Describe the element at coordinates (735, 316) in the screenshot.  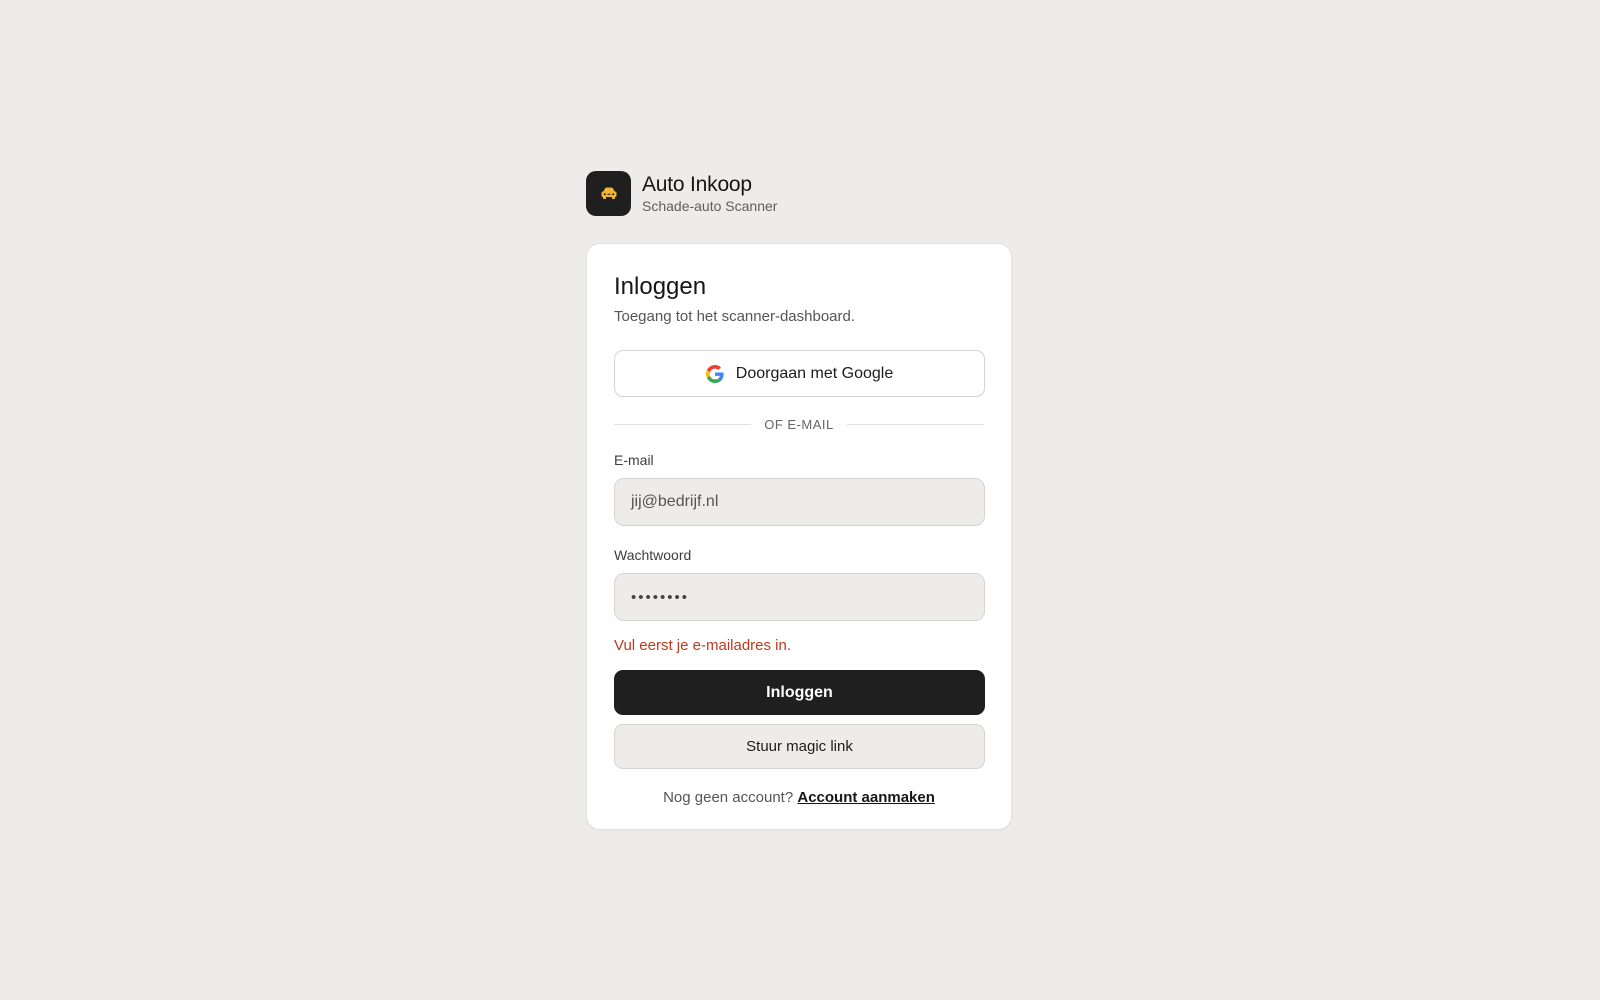
I see `page-subtitle: Toegang tot het scanner-dashboard.` at that location.